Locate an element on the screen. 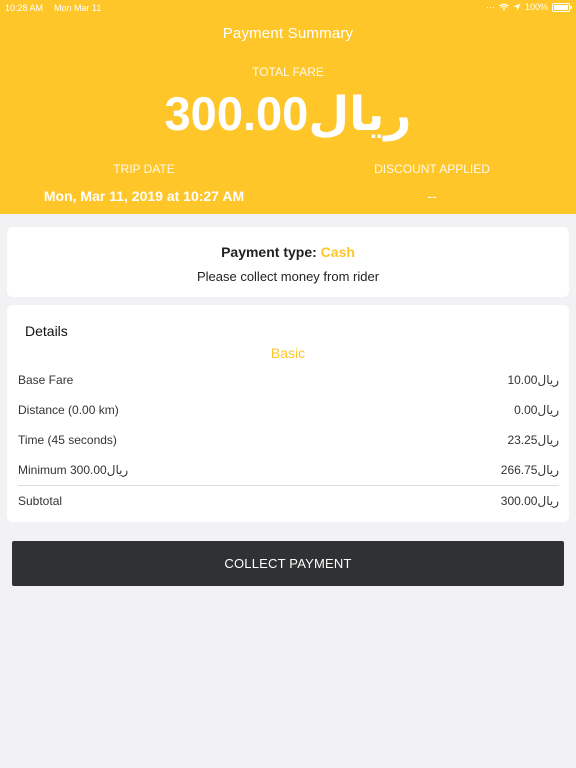 Image resolution: width=576 pixels, height=768 pixels. fare-row-base: Base Fare 10.00ريال is located at coordinates (288, 380).